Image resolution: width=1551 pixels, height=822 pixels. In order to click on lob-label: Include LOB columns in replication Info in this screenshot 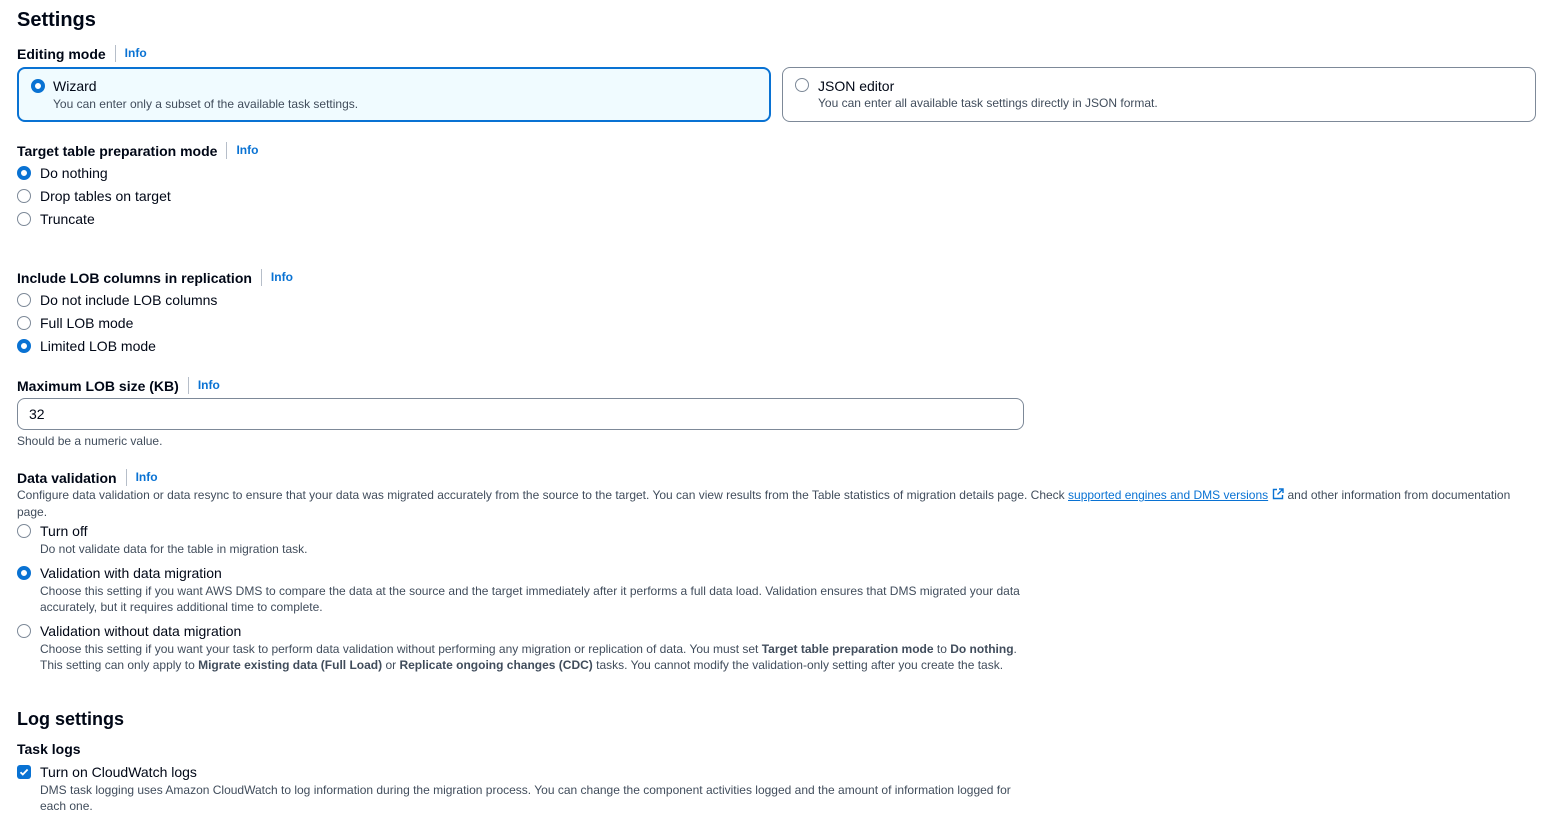, I will do `click(155, 277)`.